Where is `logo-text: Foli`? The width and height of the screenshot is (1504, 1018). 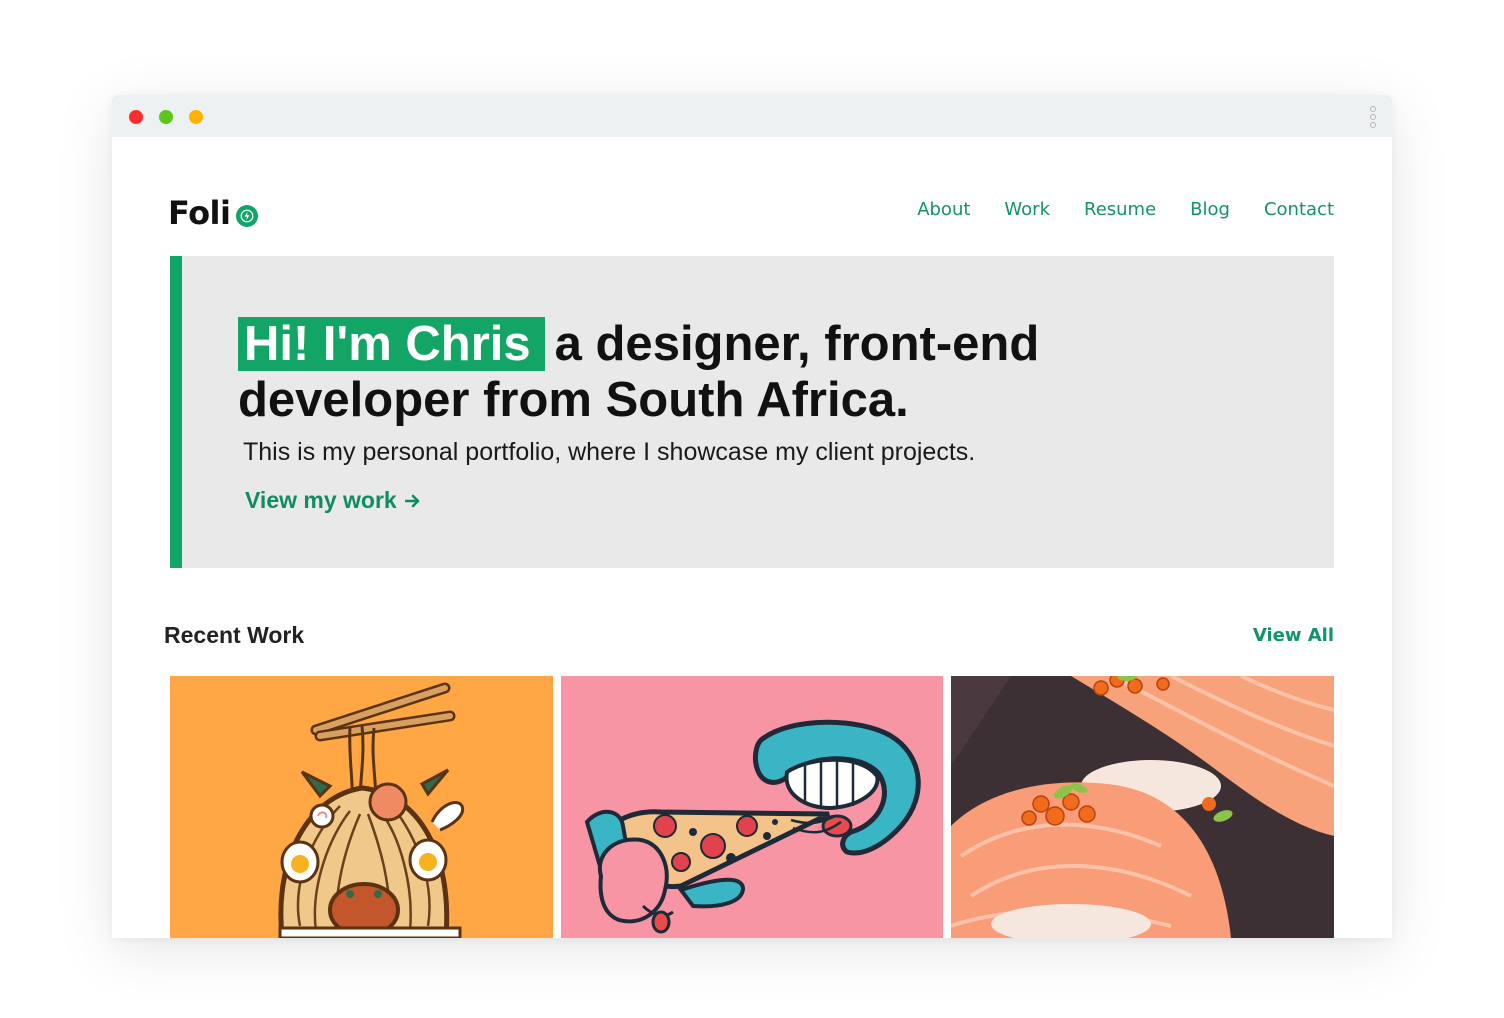 logo-text: Foli is located at coordinates (199, 213).